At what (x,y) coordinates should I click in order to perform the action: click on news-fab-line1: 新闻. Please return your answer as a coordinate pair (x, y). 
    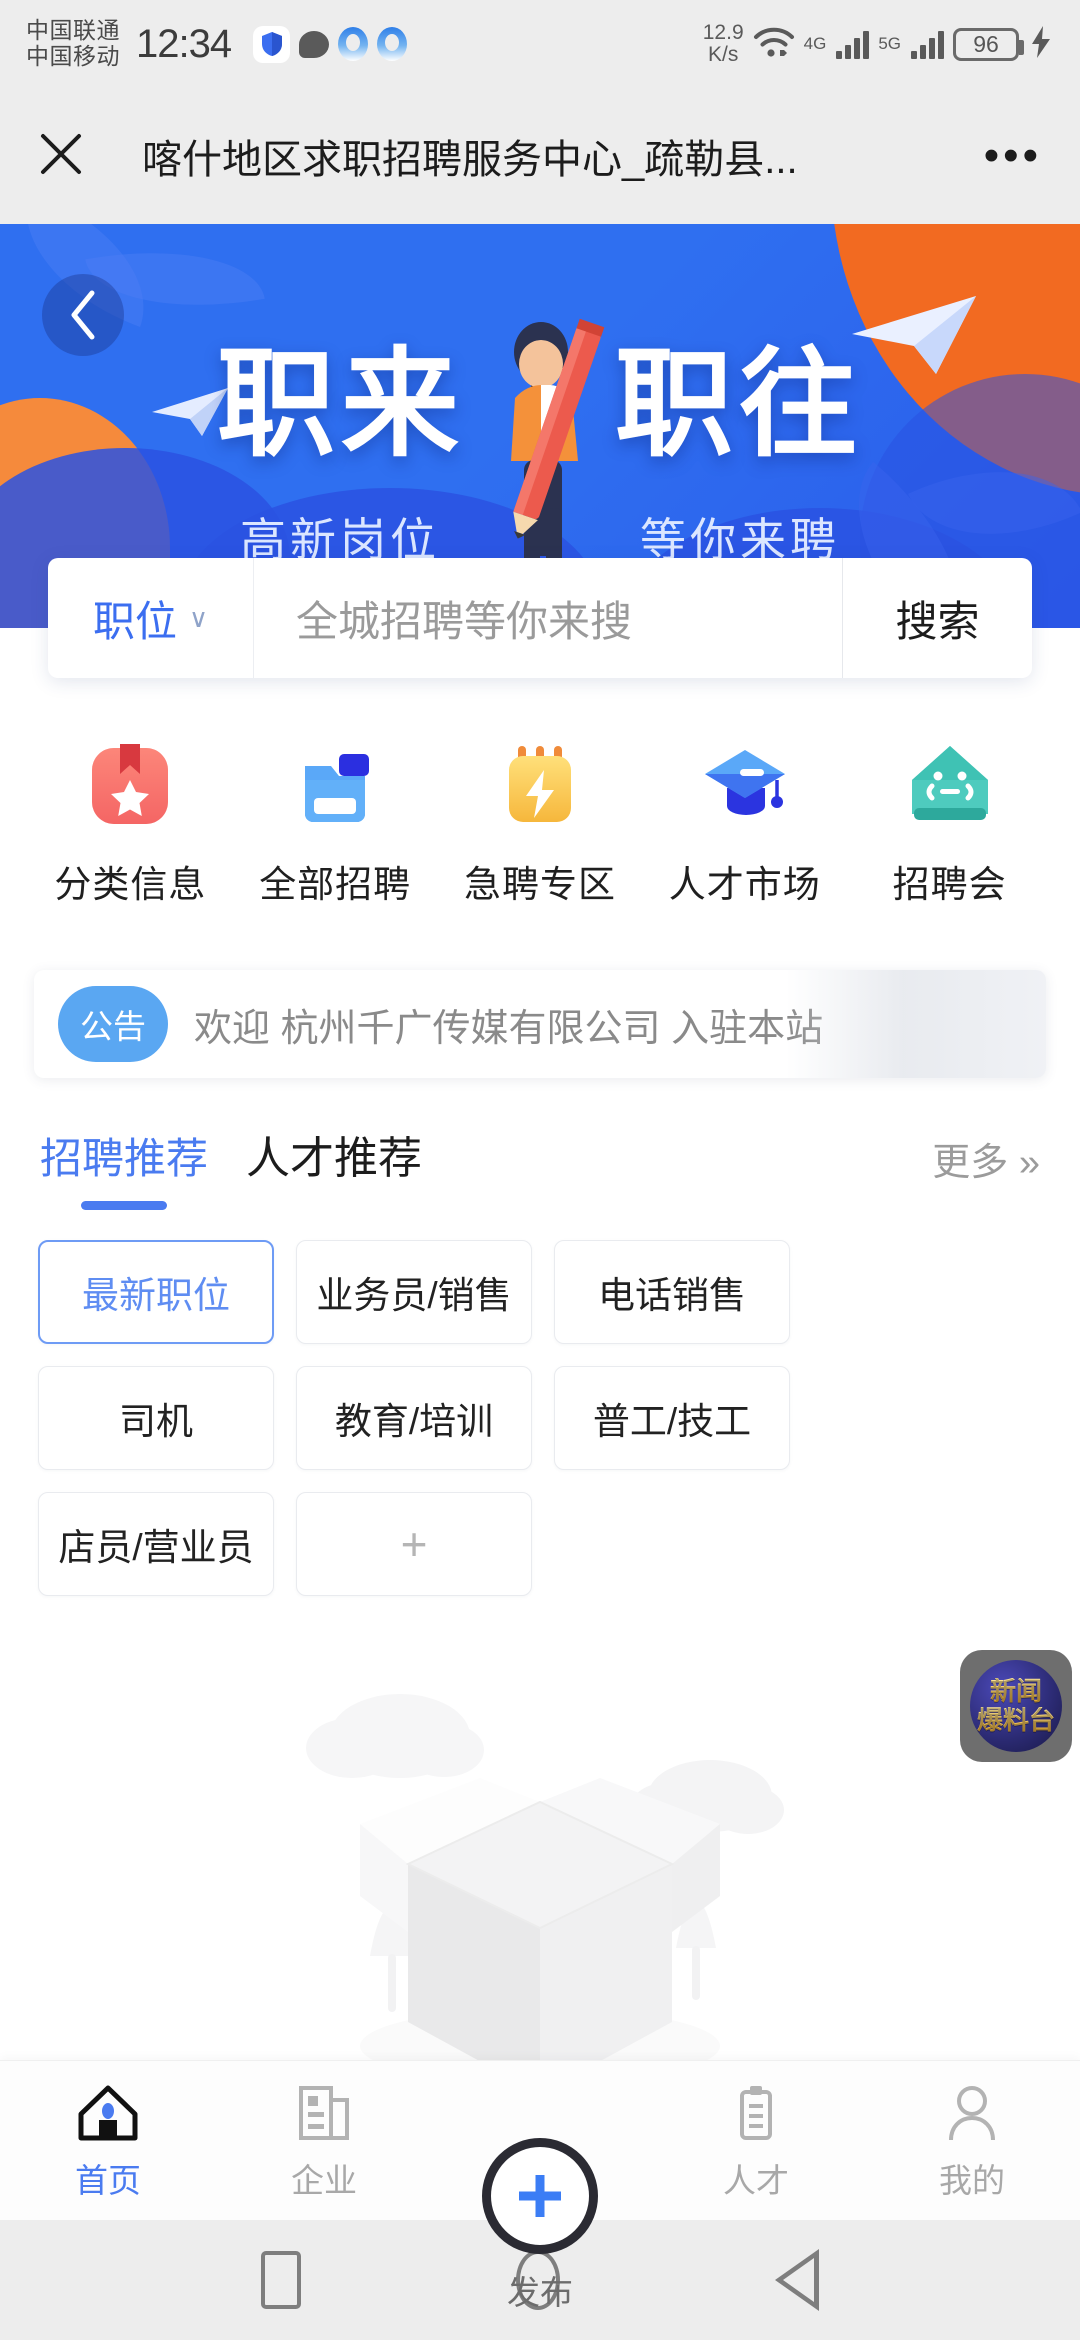
    Looking at the image, I should click on (1015, 1691).